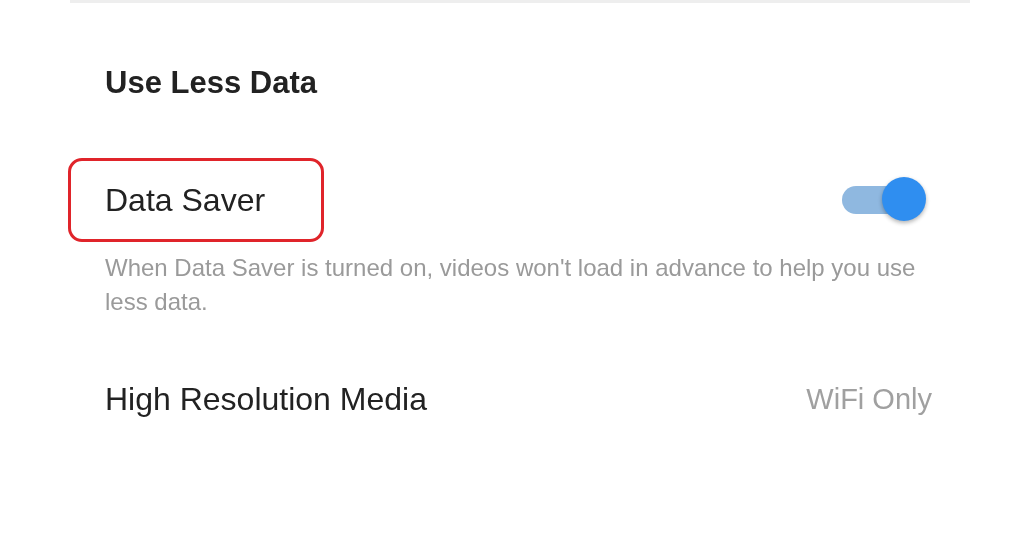  Describe the element at coordinates (266, 399) in the screenshot. I see `setting-label: High Resolution Media` at that location.